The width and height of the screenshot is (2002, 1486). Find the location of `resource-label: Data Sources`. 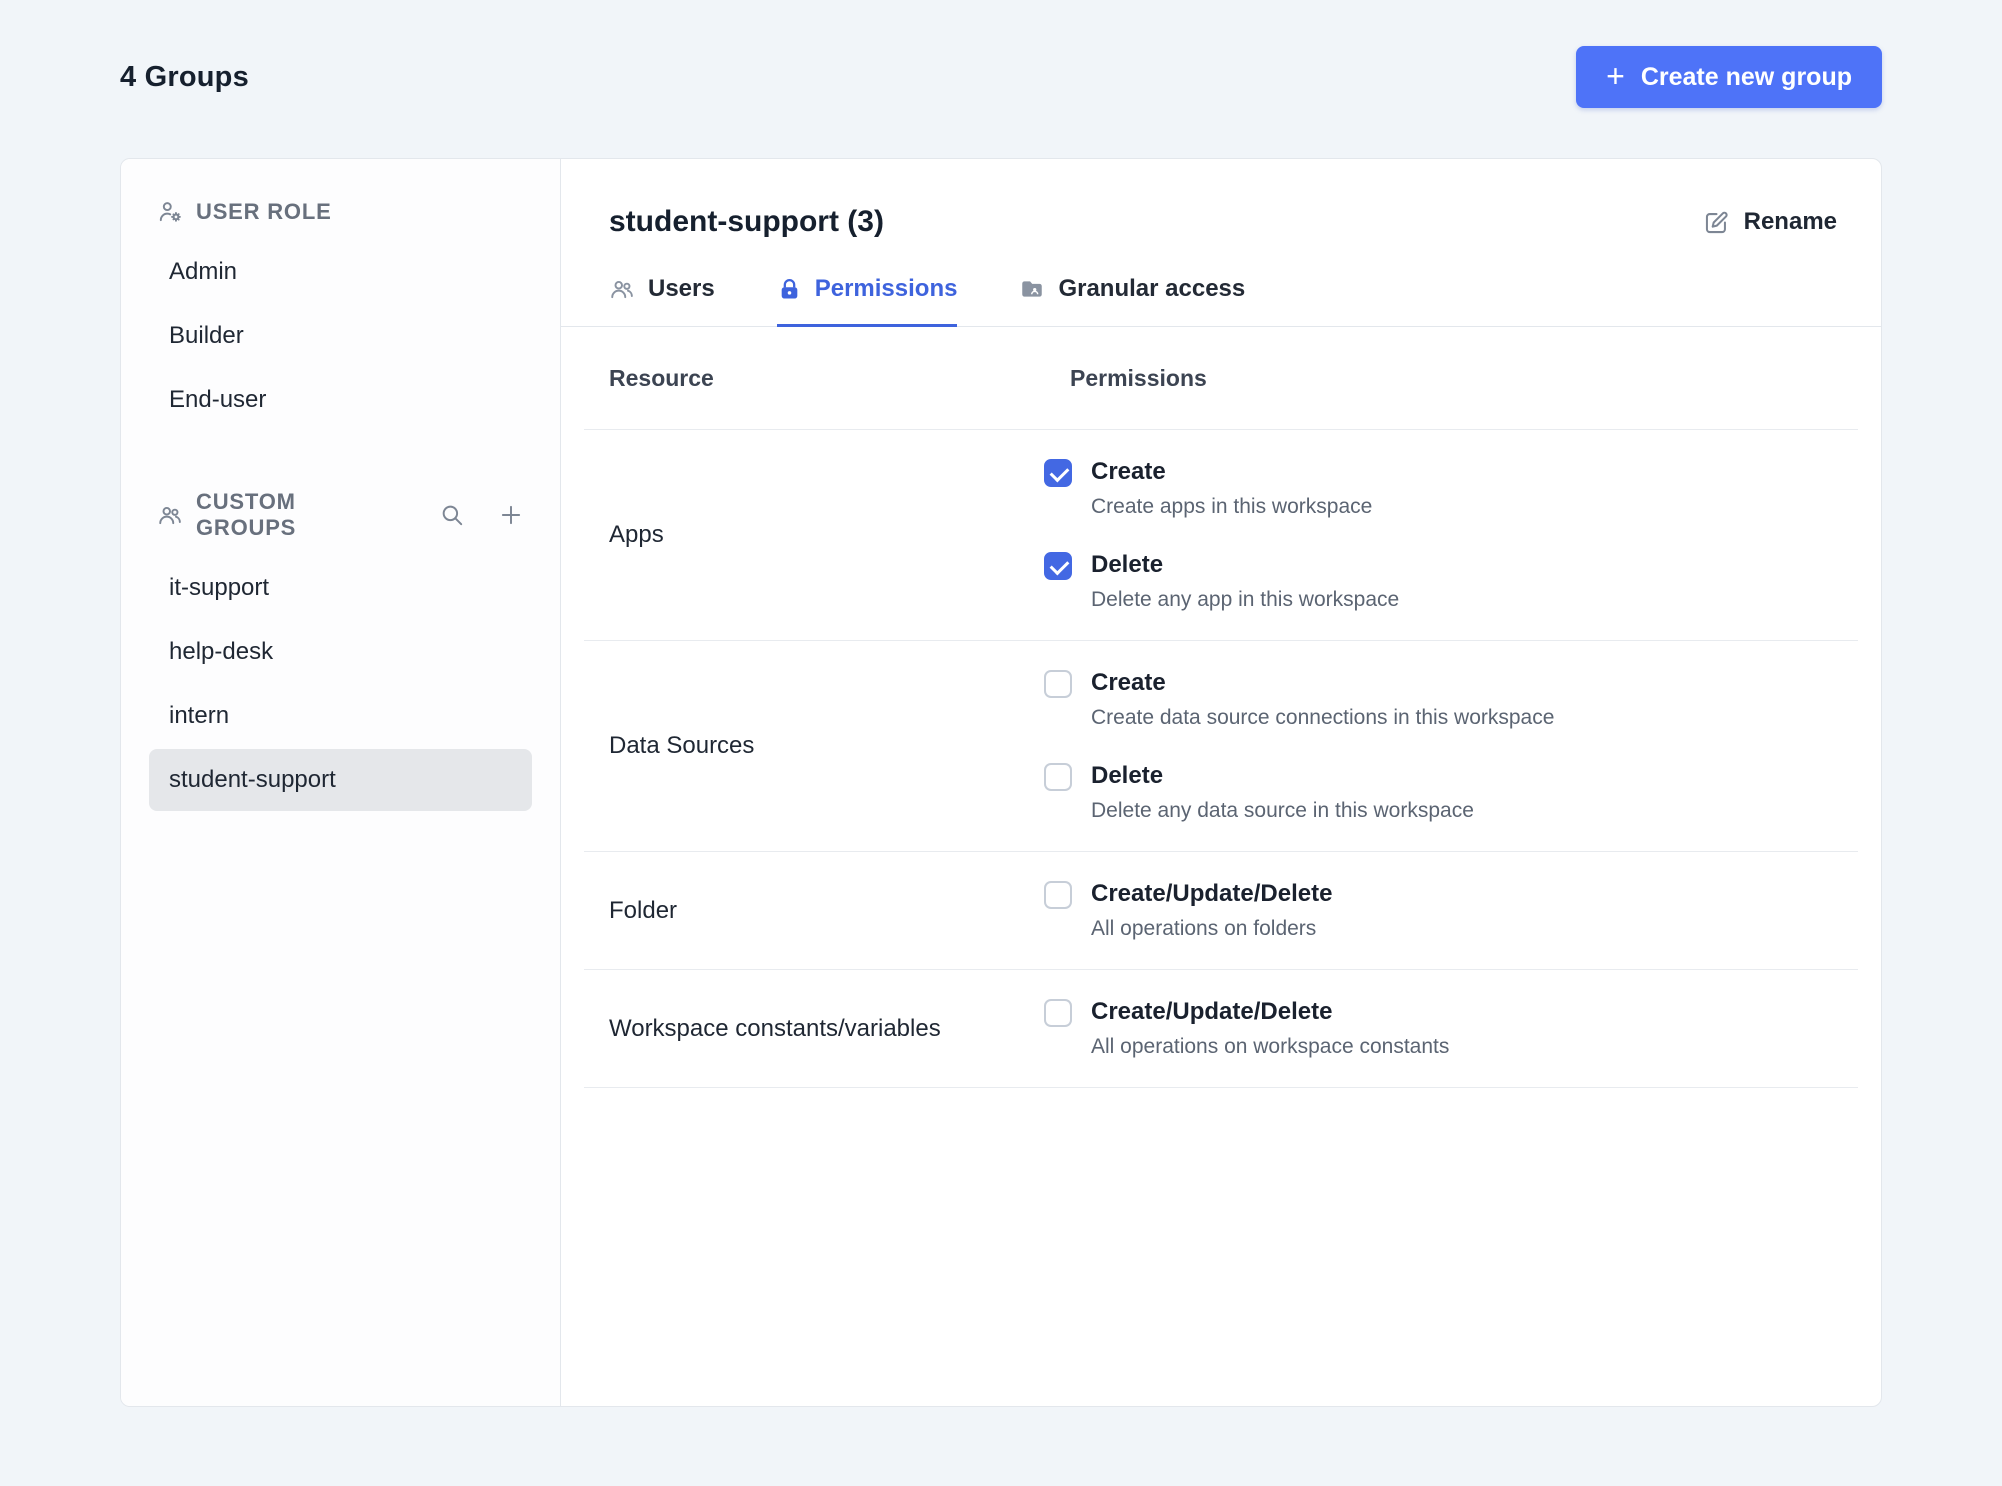

resource-label: Data Sources is located at coordinates (682, 745).